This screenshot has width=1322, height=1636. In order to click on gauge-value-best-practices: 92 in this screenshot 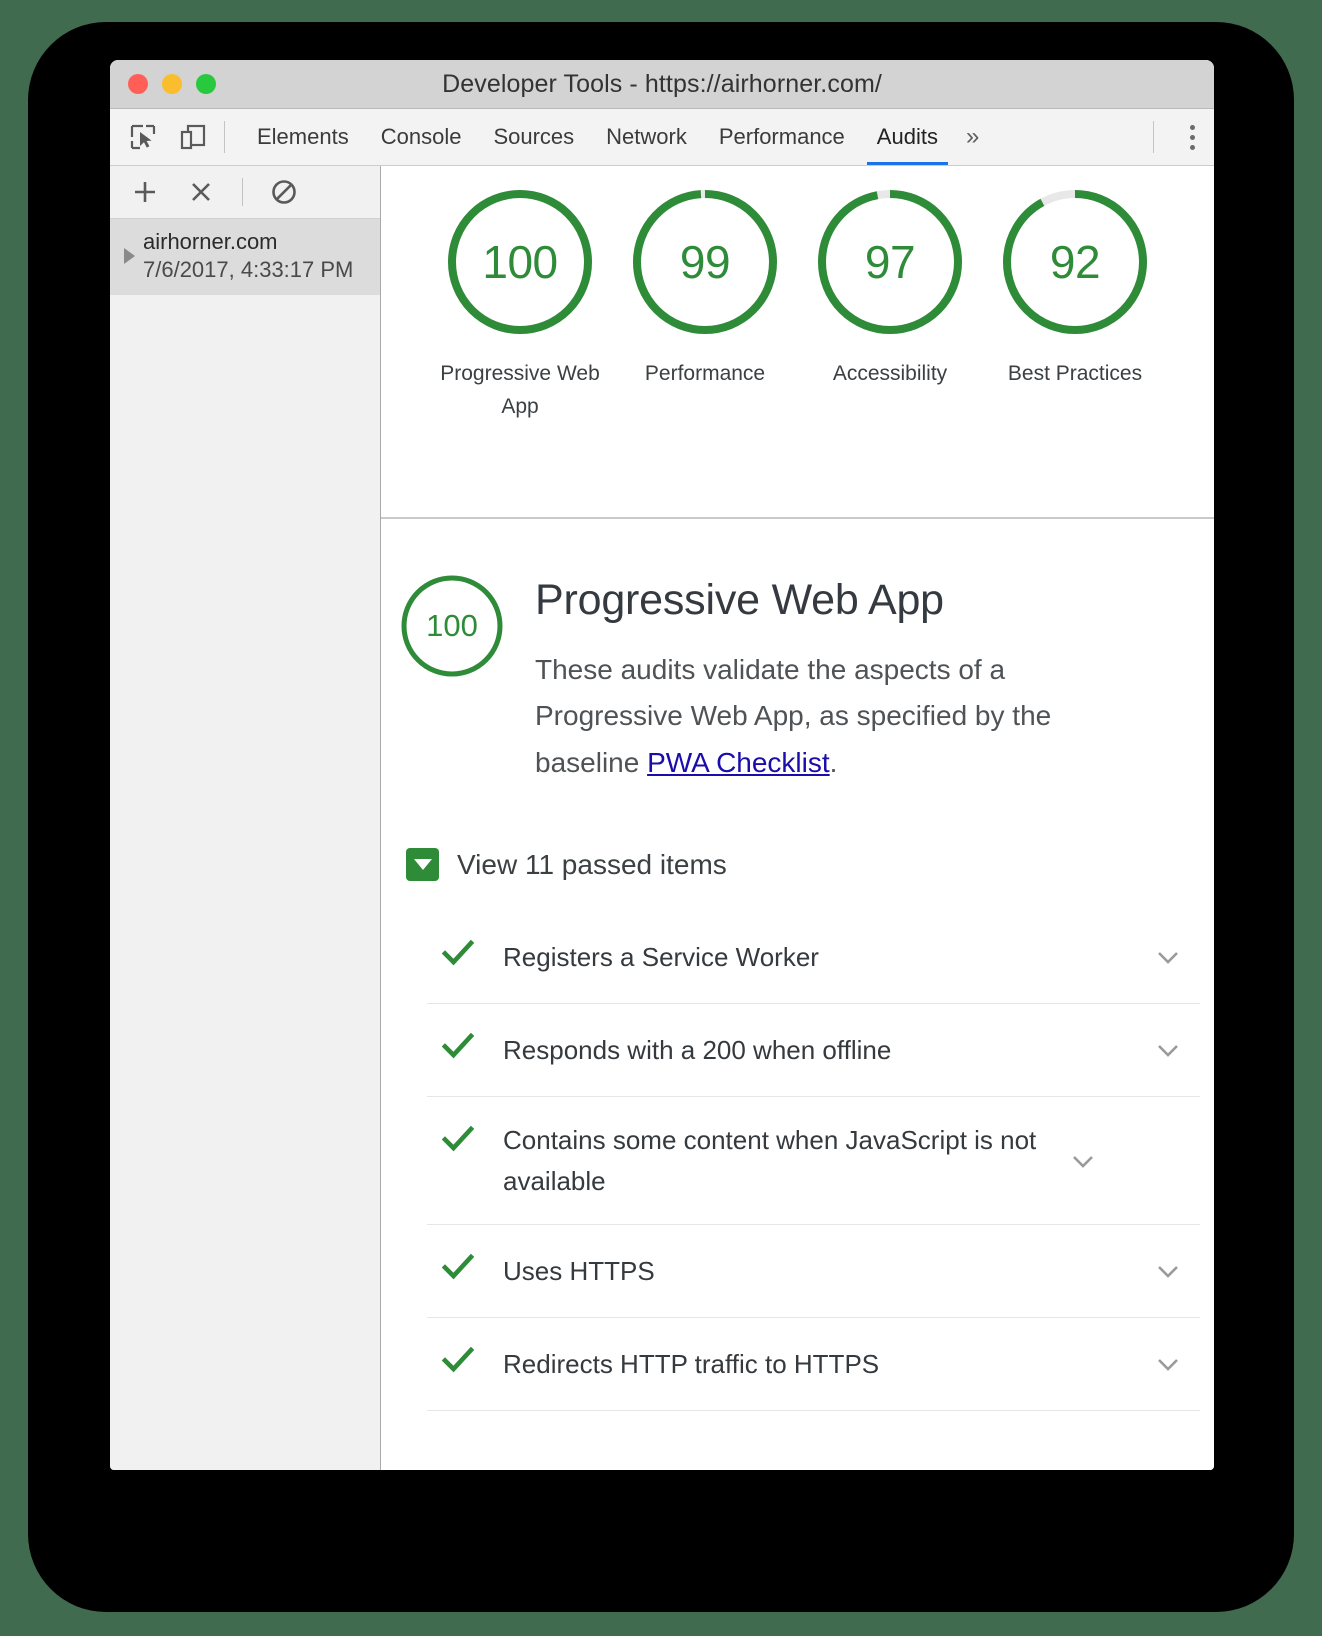, I will do `click(1075, 262)`.